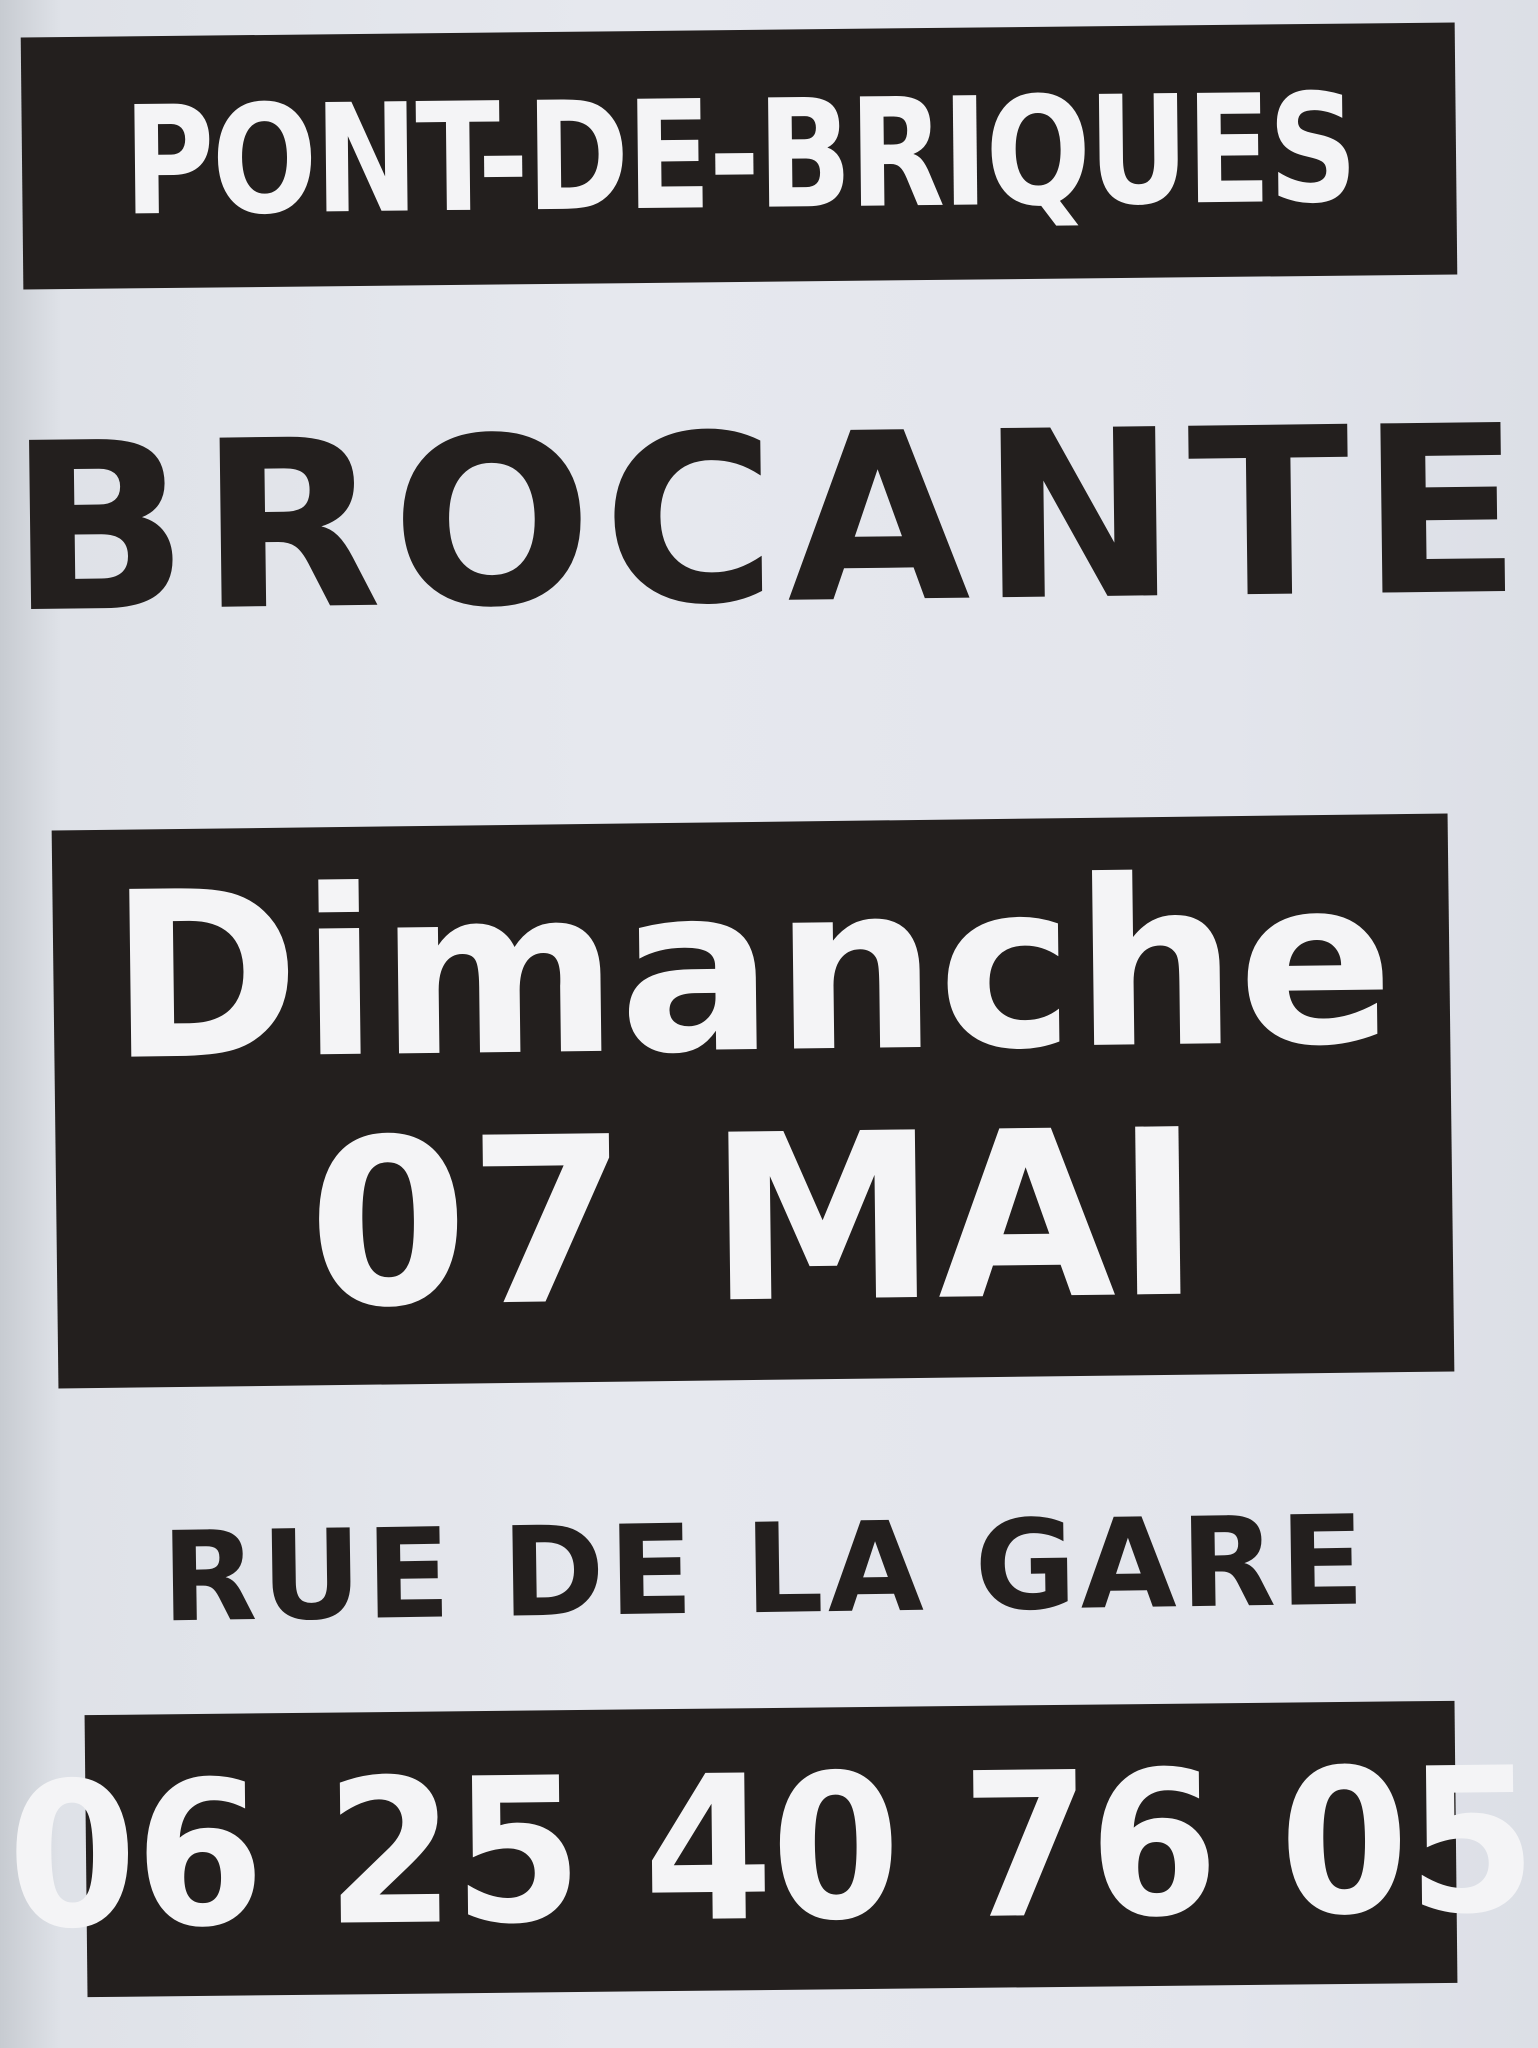  What do you see at coordinates (754, 1220) in the screenshot?
I see `event-date: 07 MAI` at bounding box center [754, 1220].